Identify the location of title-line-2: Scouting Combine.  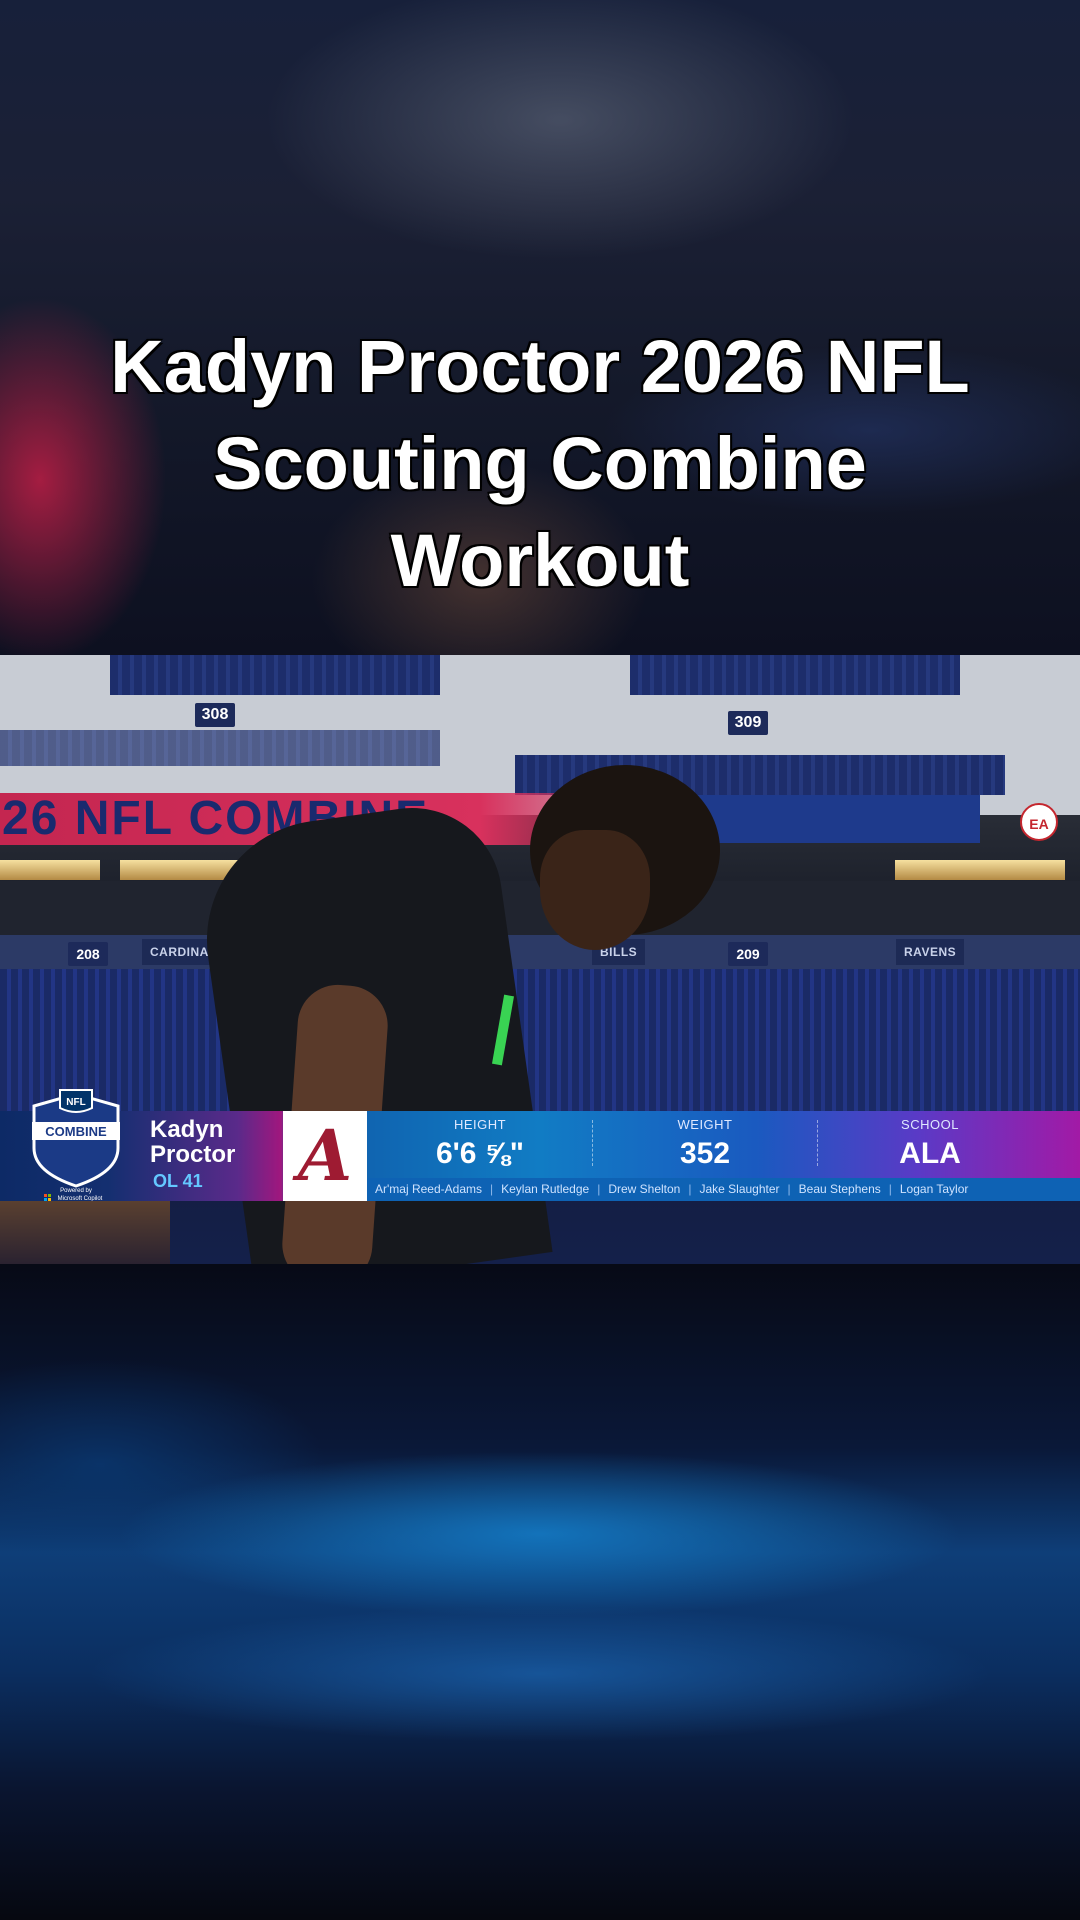
(540, 463).